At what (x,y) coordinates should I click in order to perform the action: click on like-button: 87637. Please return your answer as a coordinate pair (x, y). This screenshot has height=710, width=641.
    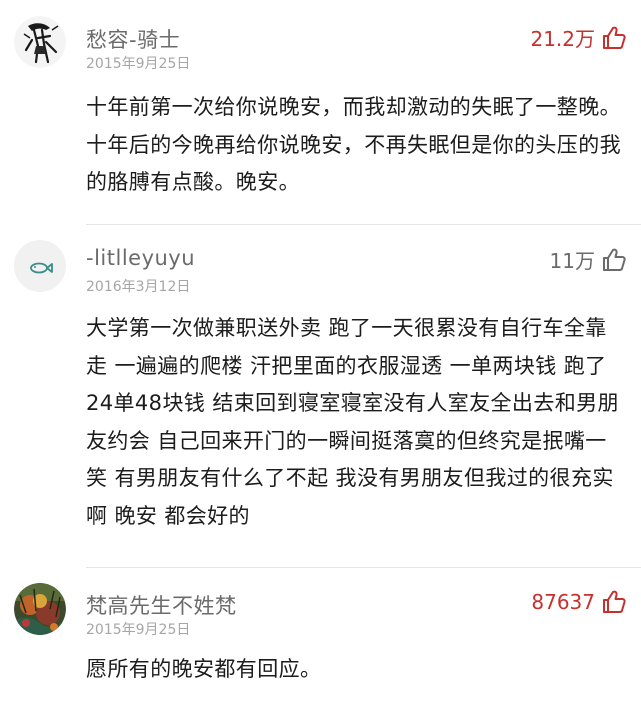
    Looking at the image, I should click on (579, 602).